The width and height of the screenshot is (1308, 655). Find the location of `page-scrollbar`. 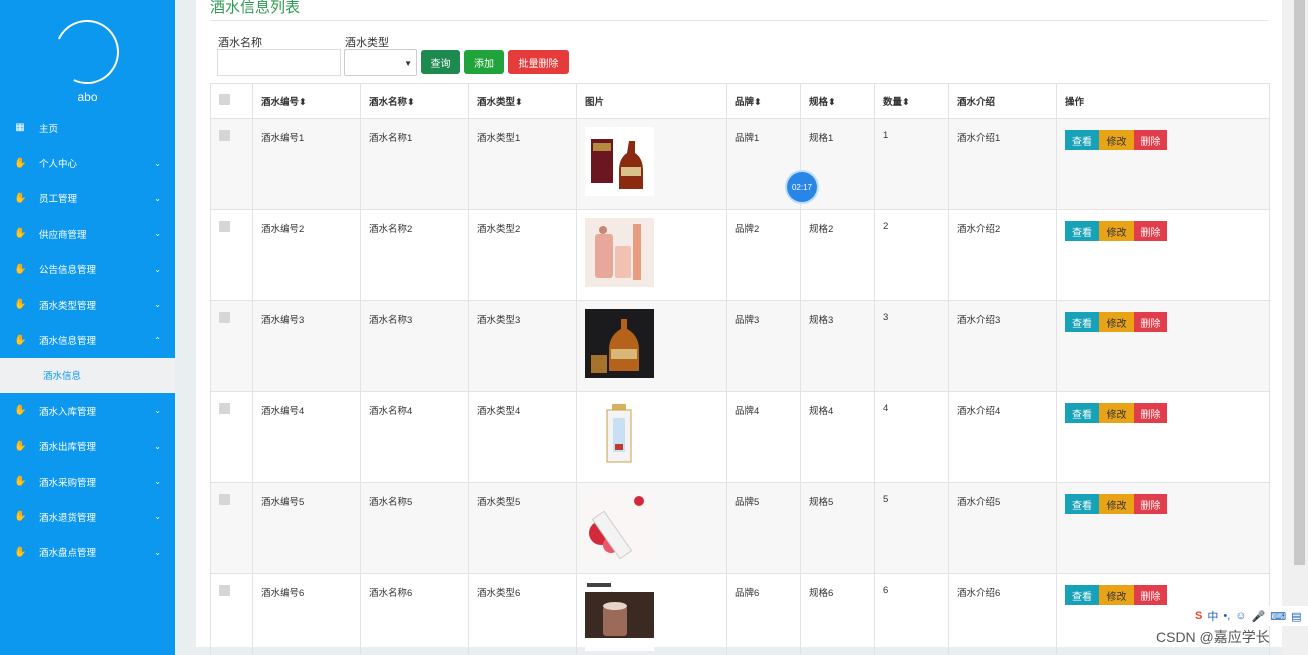

page-scrollbar is located at coordinates (1295, 327).